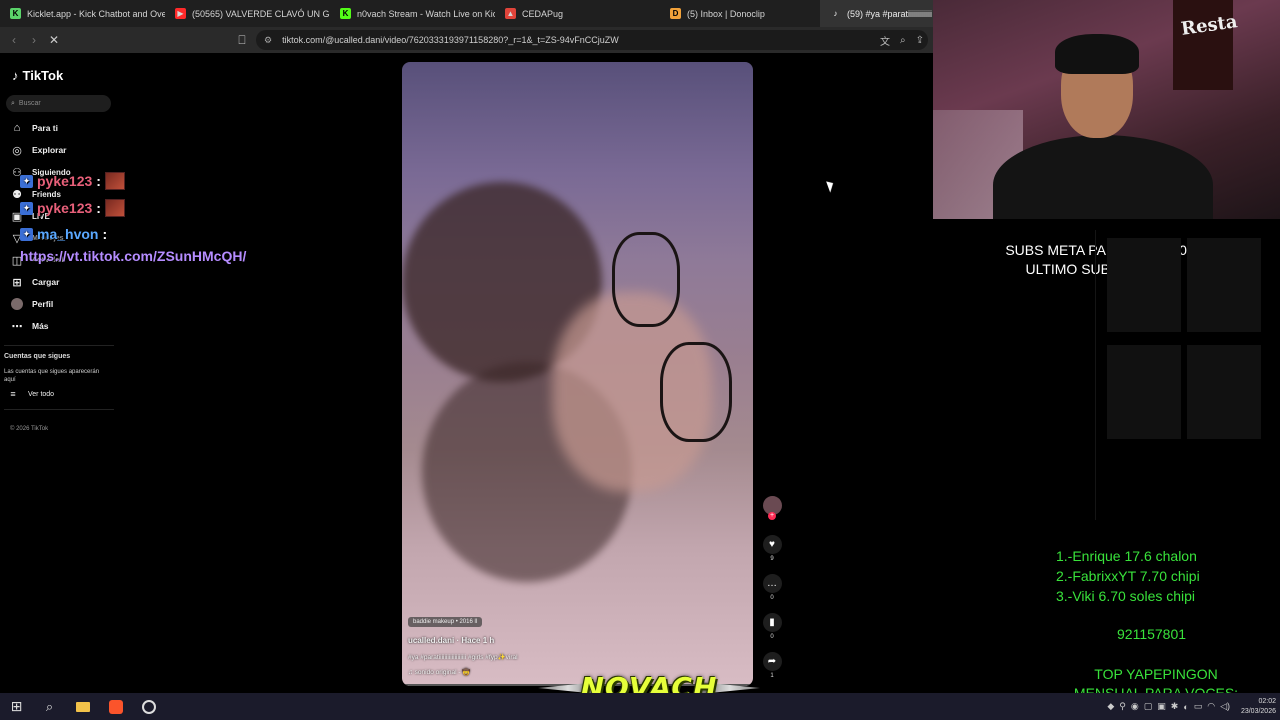  I want to click on sidebar-item-cargar: ⊞ Cargar, so click(34, 282).